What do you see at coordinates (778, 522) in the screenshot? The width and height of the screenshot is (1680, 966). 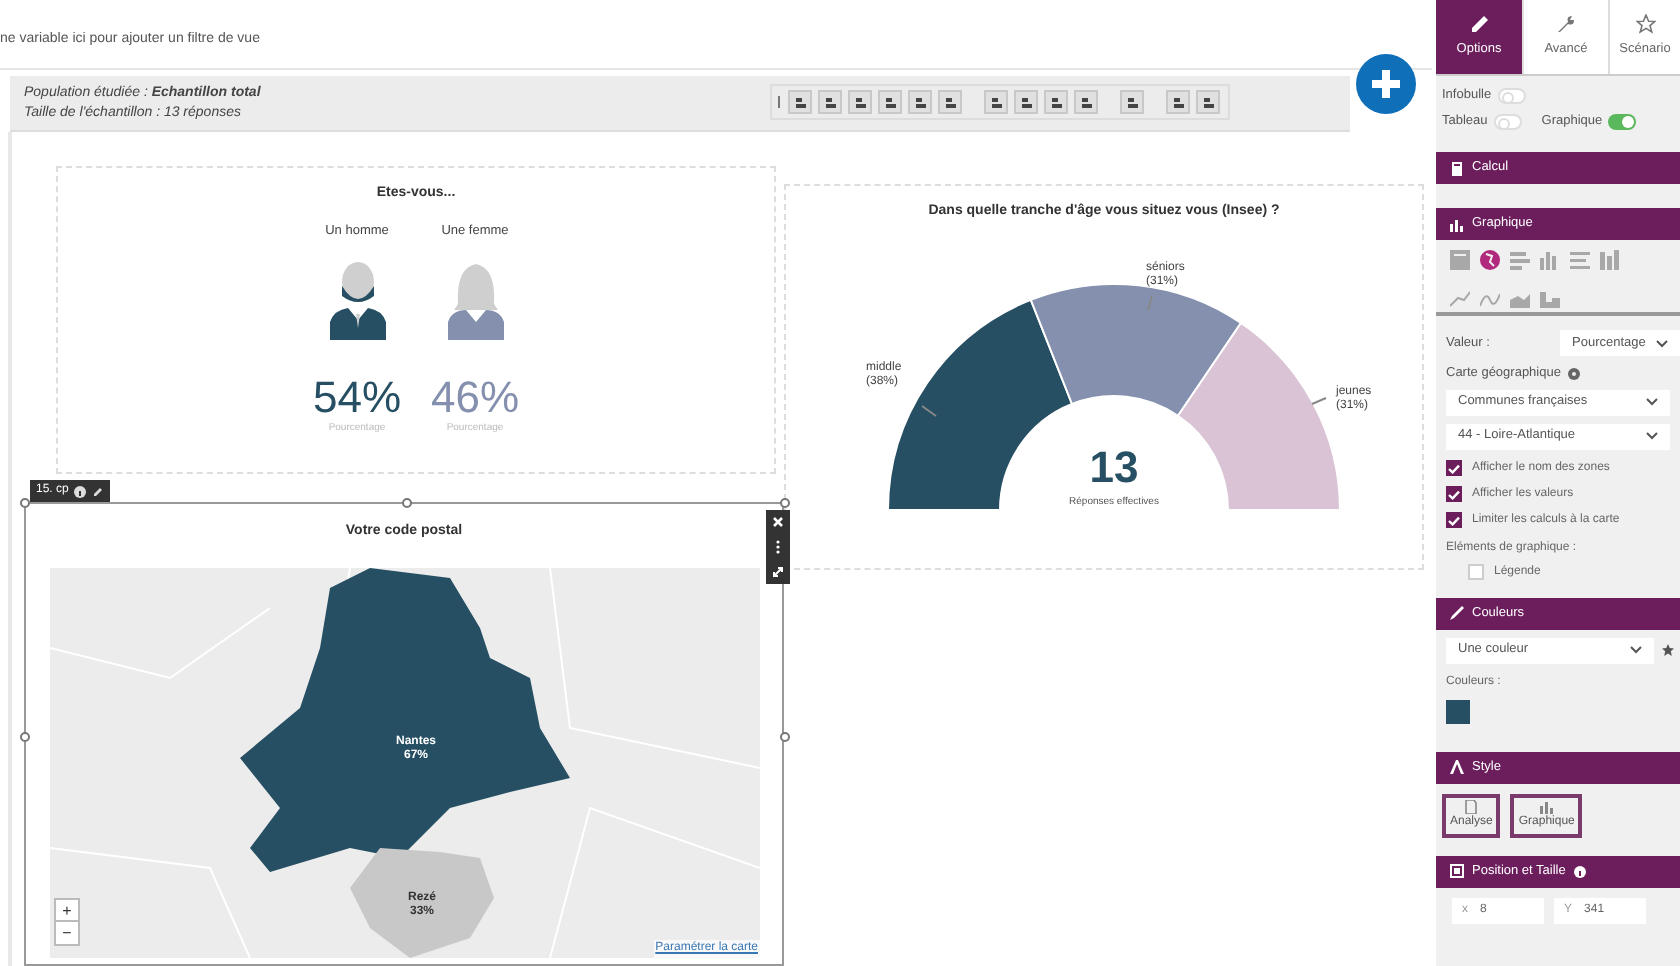 I see `close-icon` at bounding box center [778, 522].